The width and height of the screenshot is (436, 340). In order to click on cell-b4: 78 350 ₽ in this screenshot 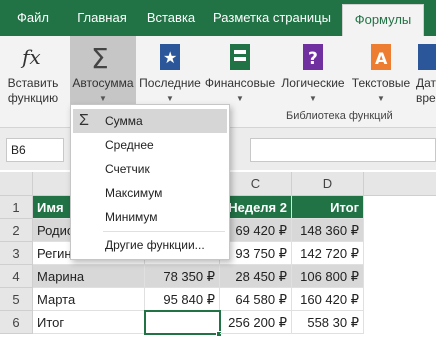, I will do `click(182, 276)`.